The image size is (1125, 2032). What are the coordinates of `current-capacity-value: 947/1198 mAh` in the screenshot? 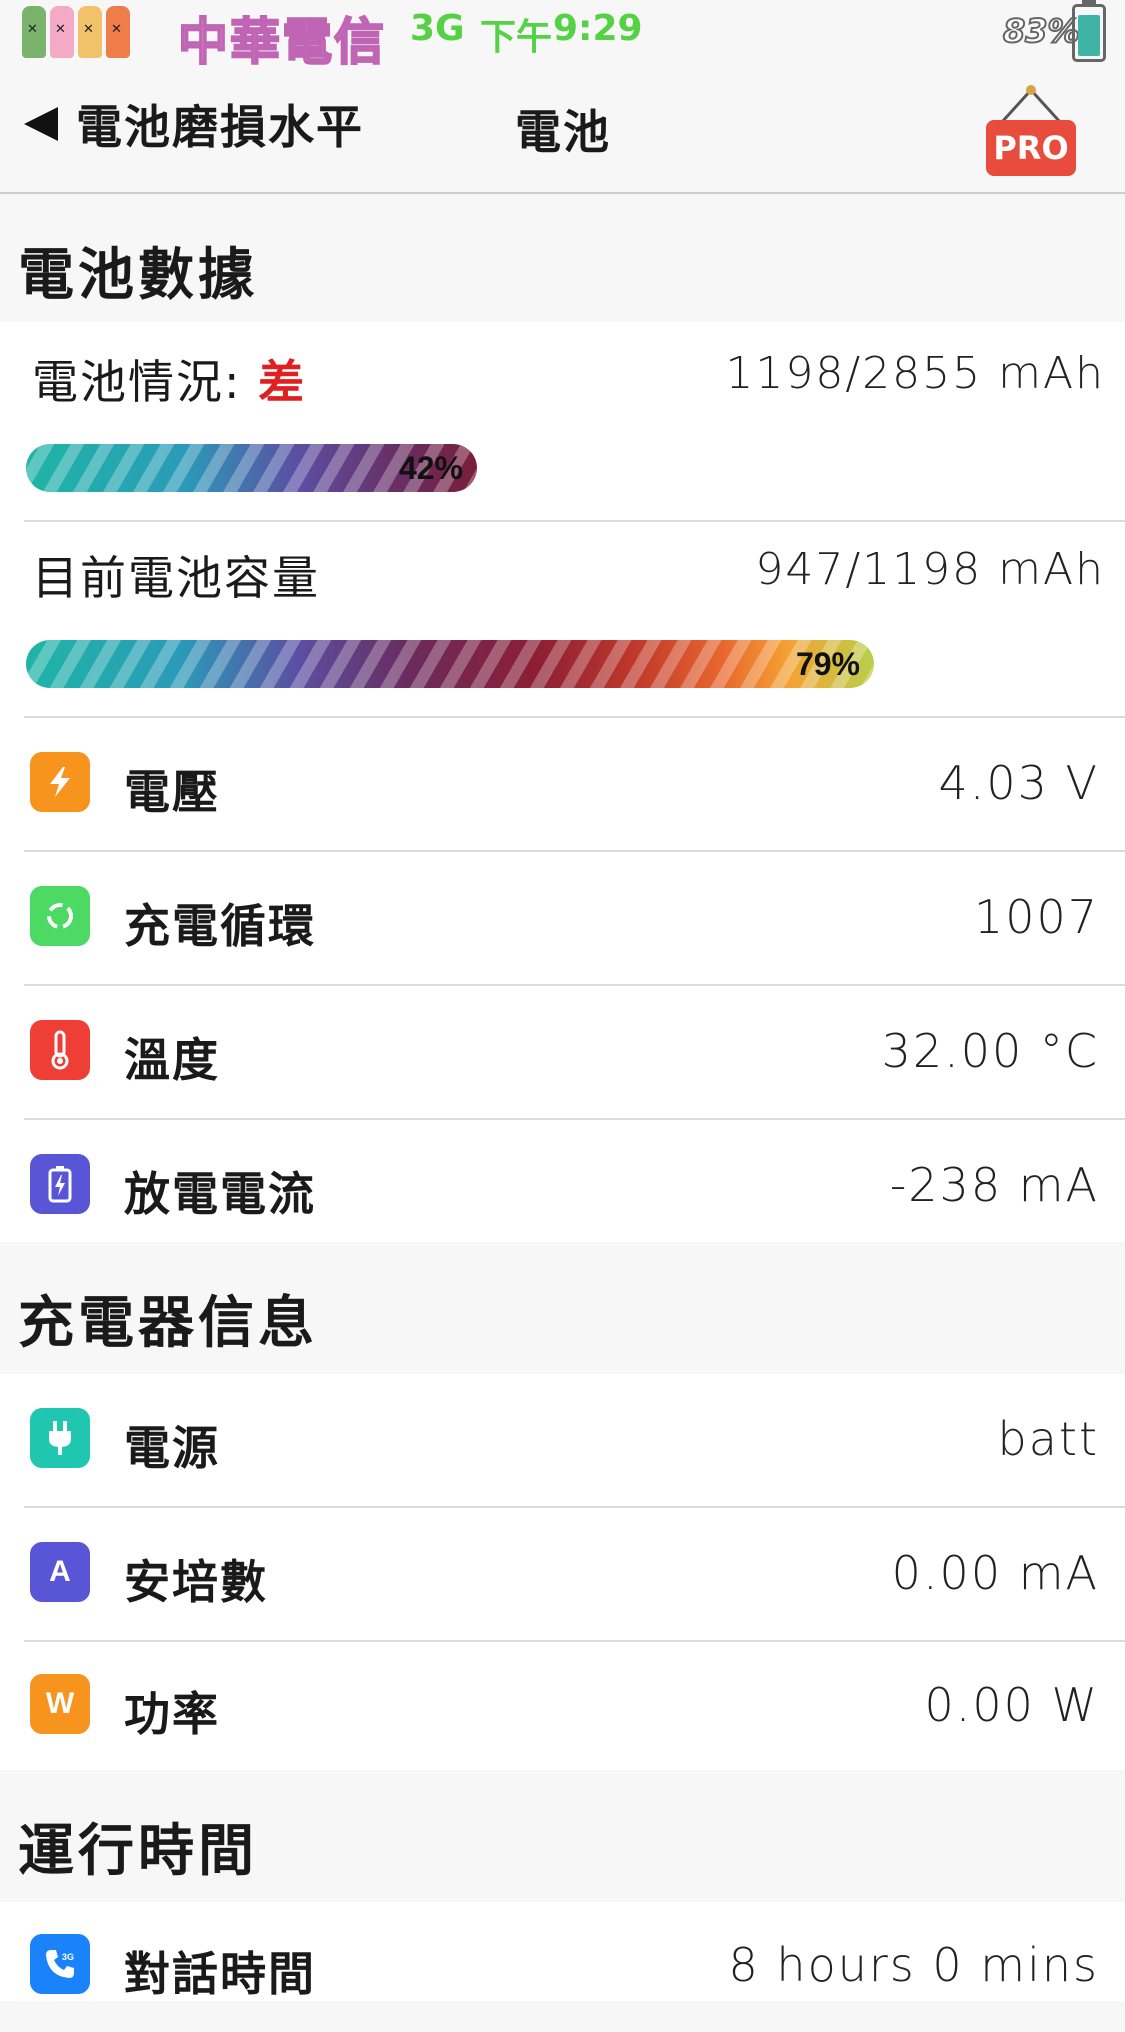 It's located at (930, 569).